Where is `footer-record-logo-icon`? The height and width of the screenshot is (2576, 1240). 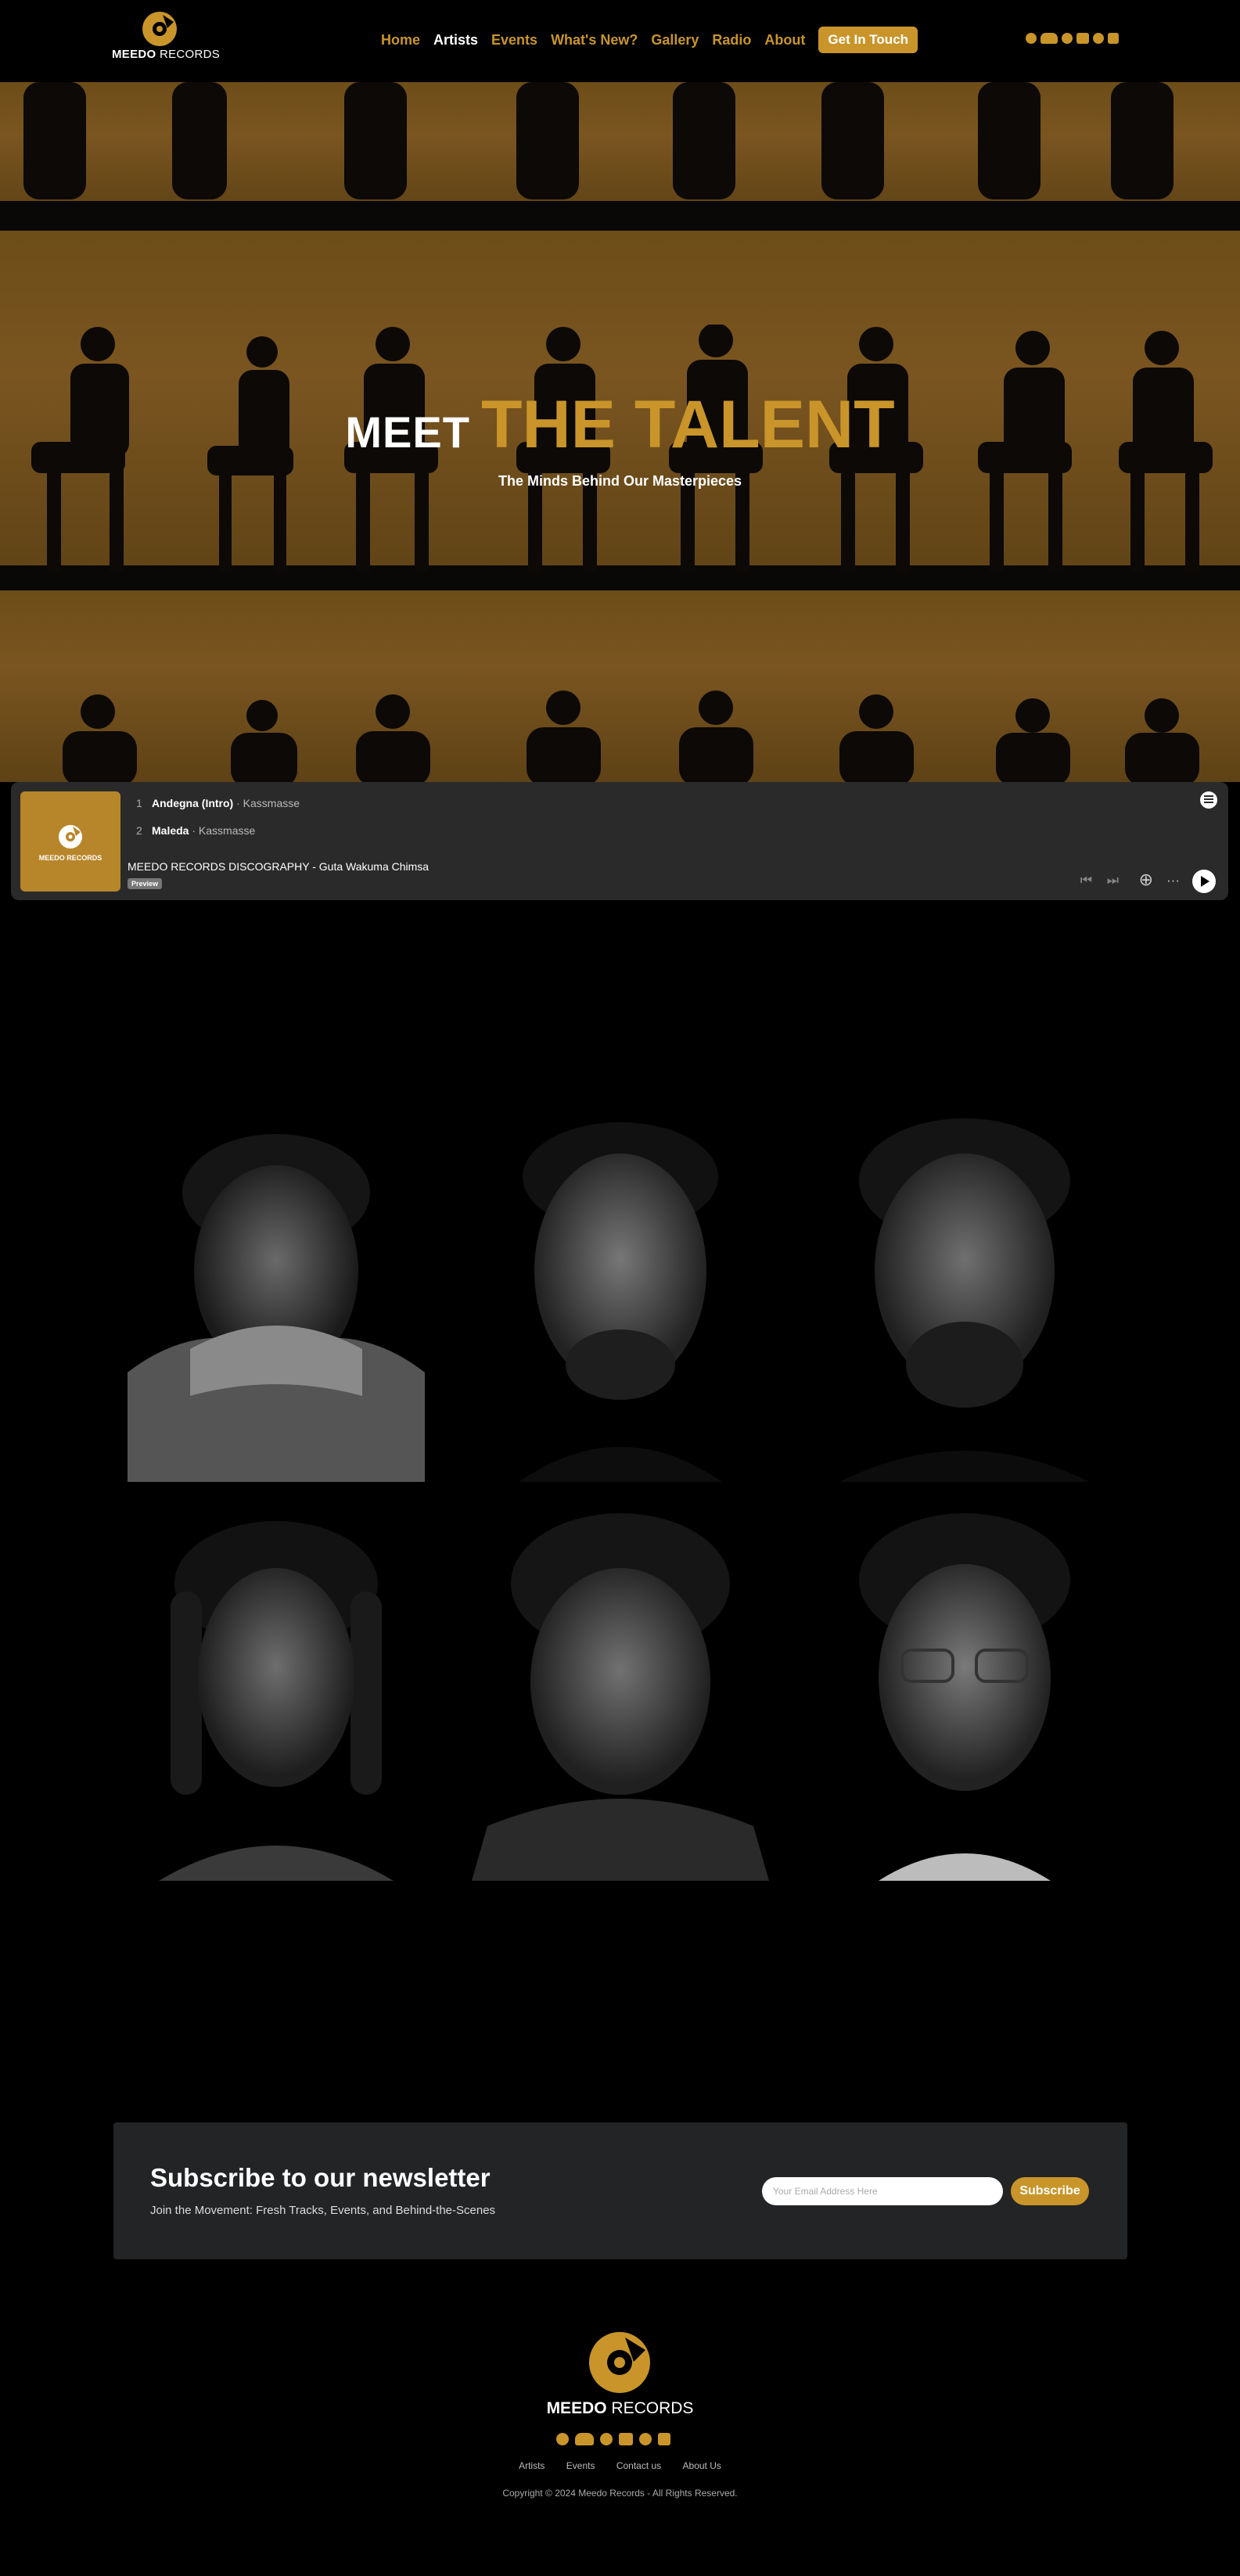 footer-record-logo-icon is located at coordinates (620, 2362).